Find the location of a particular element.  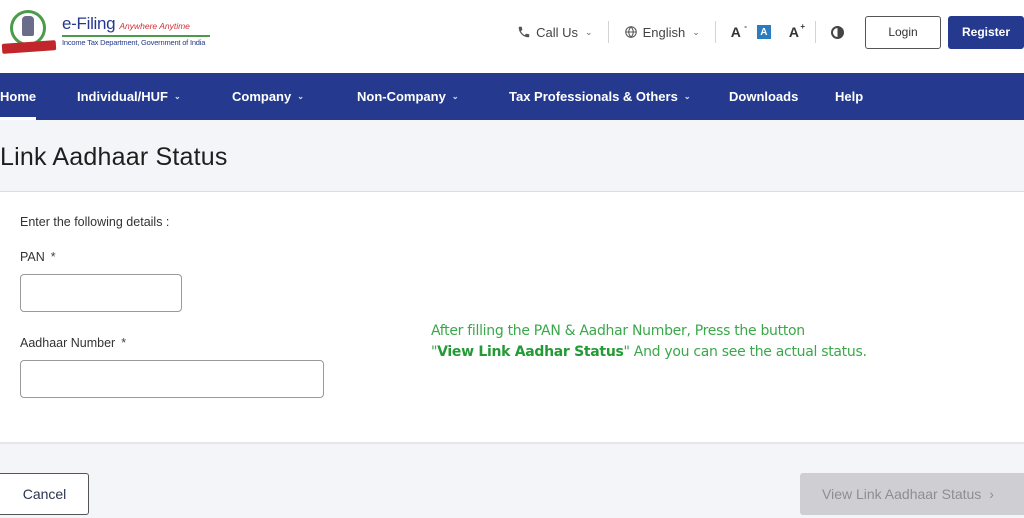

pan-label-text: PAN is located at coordinates (32, 257).